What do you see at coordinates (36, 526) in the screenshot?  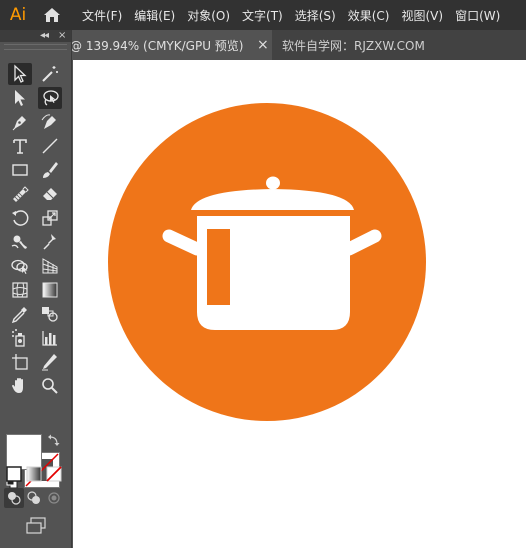 I see `screen-mode-icon` at bounding box center [36, 526].